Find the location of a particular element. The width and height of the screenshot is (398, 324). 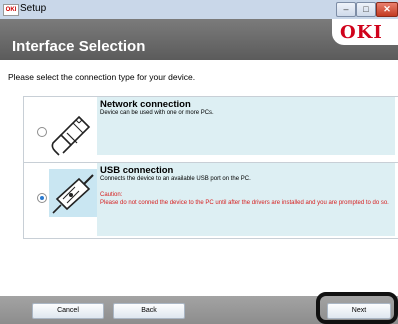

maximize-icon: □ is located at coordinates (366, 9).